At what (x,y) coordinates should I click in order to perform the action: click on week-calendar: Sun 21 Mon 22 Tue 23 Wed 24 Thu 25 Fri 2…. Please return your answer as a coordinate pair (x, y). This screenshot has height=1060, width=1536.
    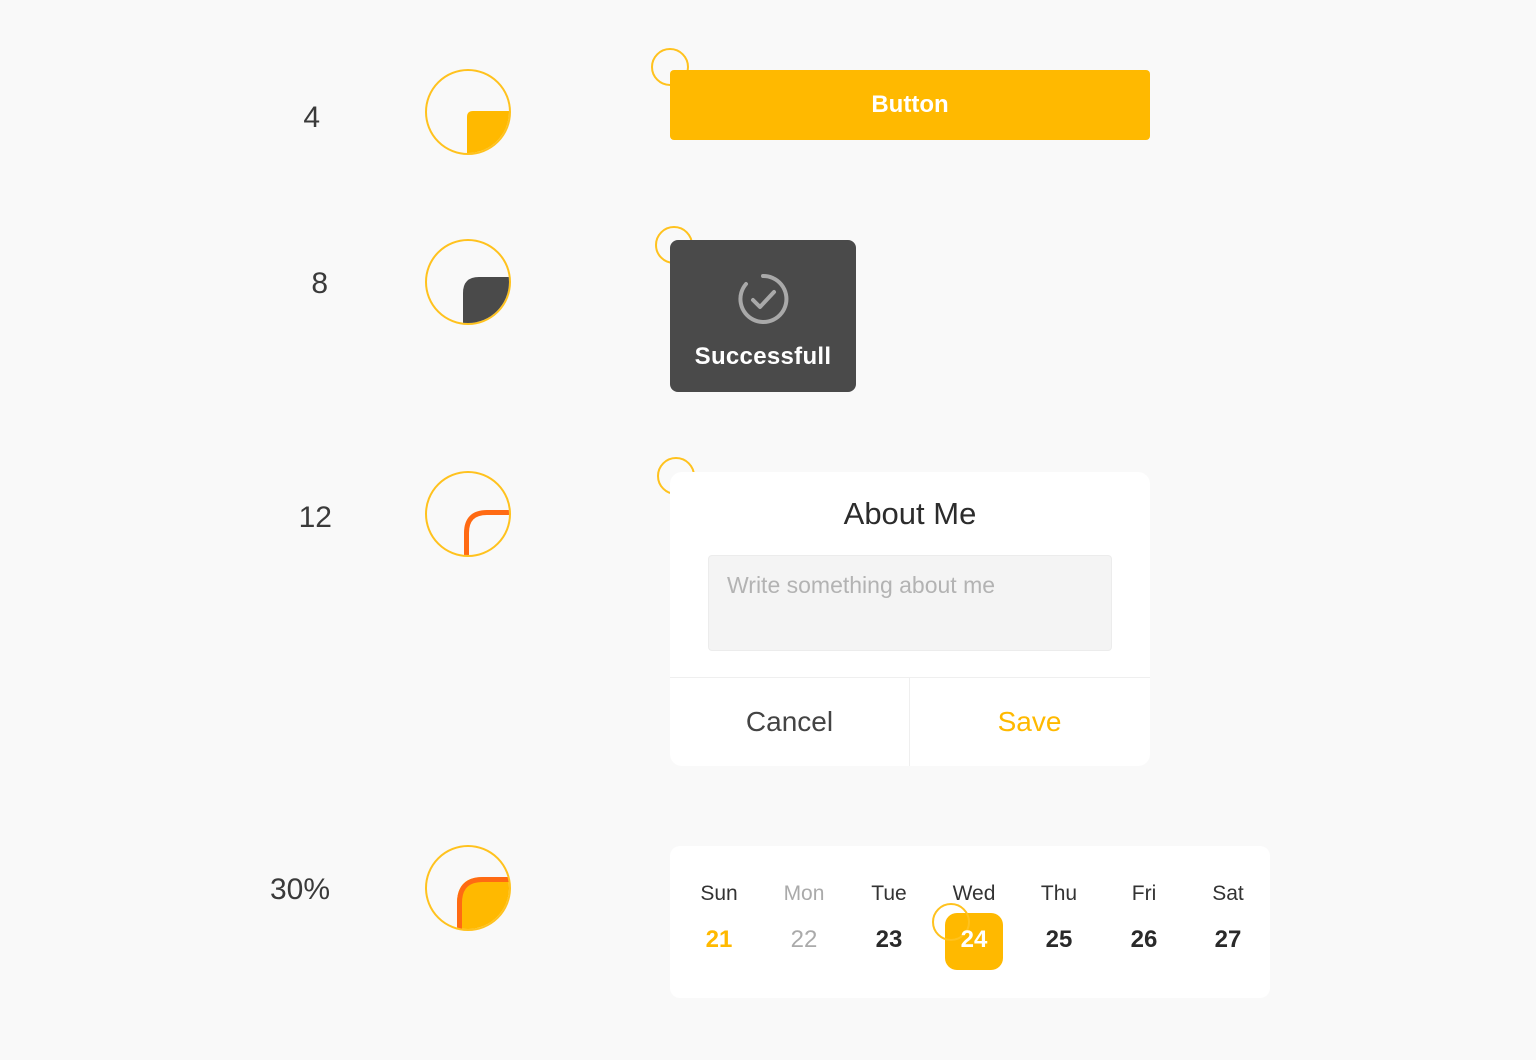
    Looking at the image, I should click on (970, 922).